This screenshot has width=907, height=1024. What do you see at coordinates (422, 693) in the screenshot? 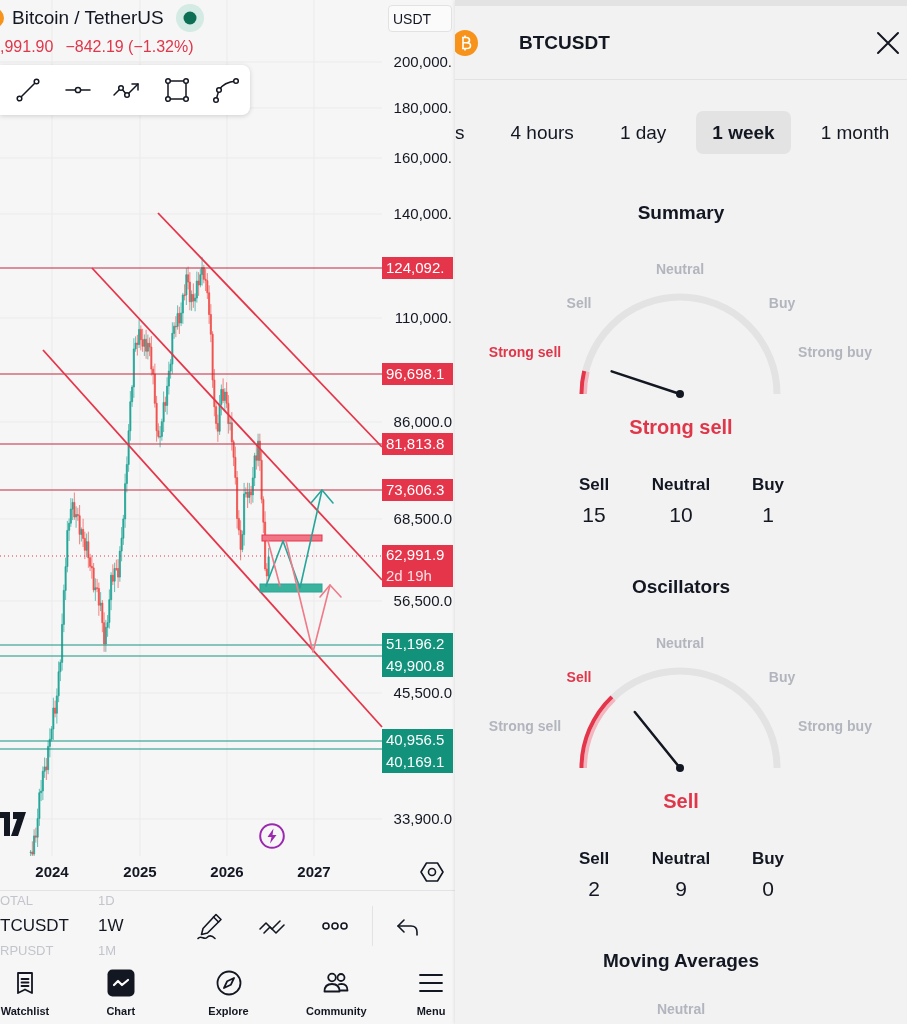
I see `price-axis-label: 45,500.0` at bounding box center [422, 693].